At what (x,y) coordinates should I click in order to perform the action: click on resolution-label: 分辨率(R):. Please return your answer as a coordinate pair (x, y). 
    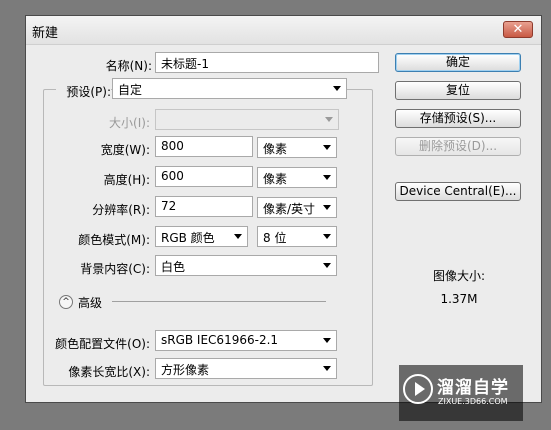
    Looking at the image, I should click on (121, 210).